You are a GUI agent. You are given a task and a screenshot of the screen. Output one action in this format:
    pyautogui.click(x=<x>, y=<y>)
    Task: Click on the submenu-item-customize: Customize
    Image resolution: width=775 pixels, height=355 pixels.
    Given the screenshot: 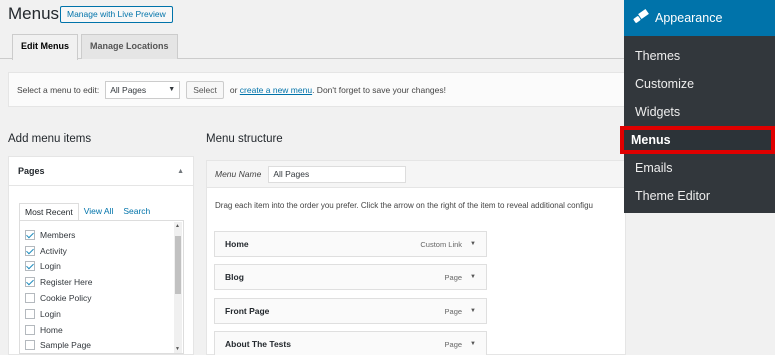 What is the action you would take?
    pyautogui.click(x=699, y=84)
    